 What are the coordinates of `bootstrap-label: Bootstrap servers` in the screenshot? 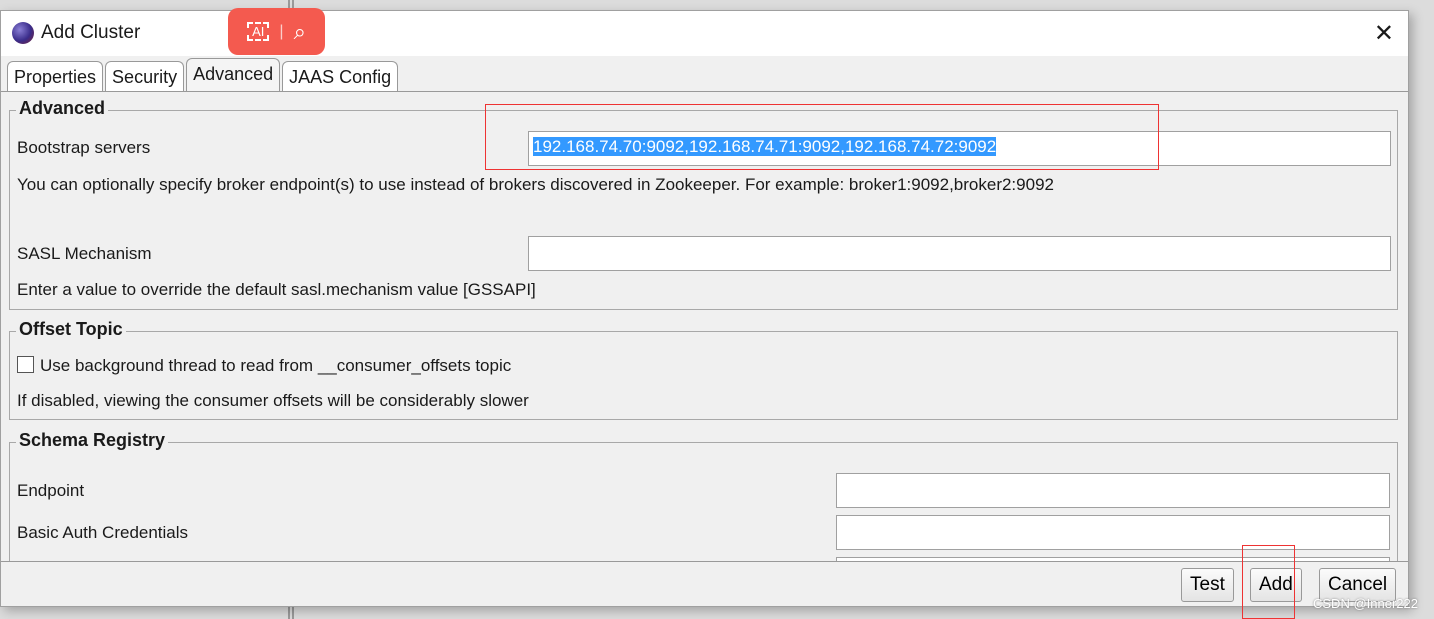 It's located at (84, 147).